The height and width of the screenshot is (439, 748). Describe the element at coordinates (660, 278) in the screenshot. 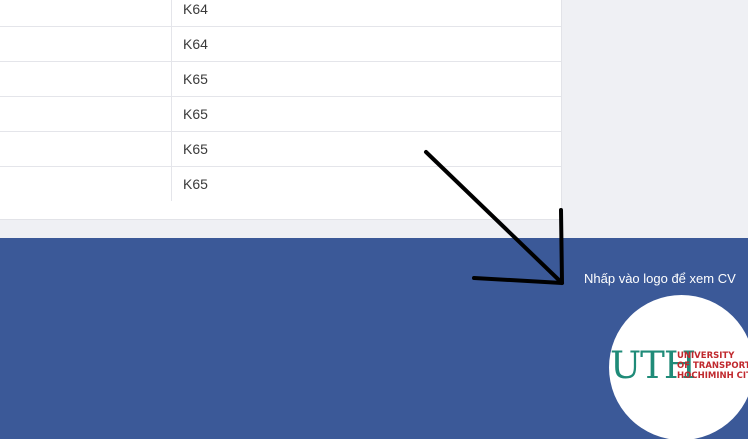

I see `footer-hint-text: Nhấp vào logo để xem CV` at that location.